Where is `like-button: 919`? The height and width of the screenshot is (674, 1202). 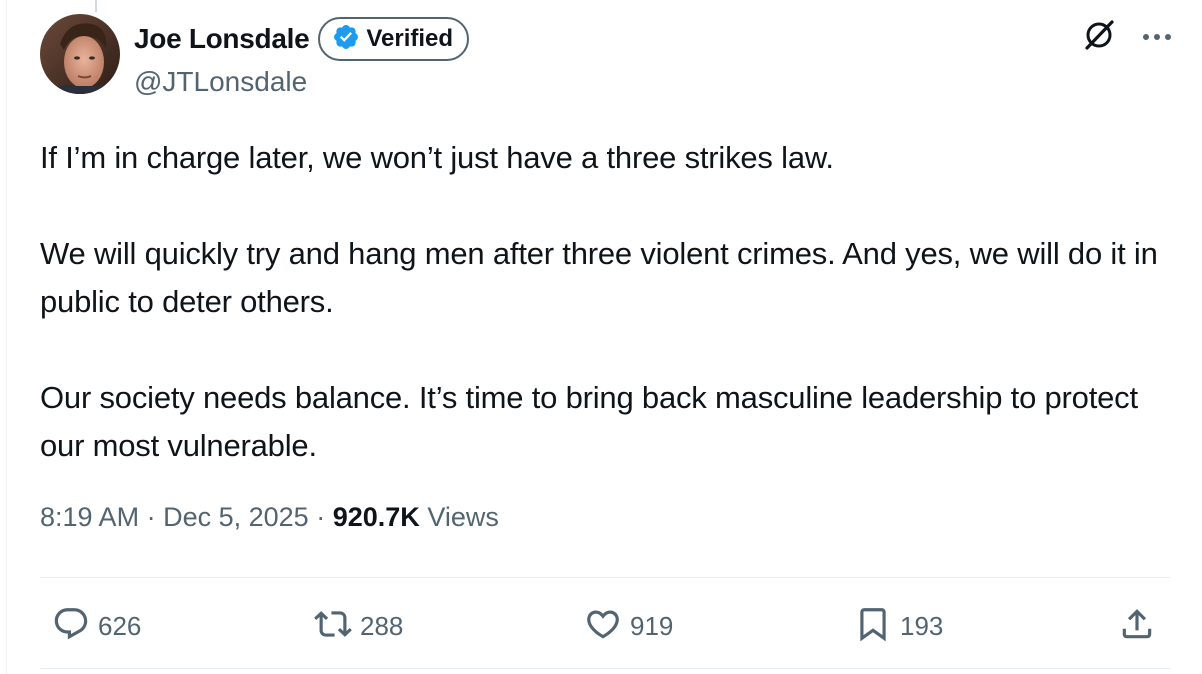 like-button: 919 is located at coordinates (628, 626).